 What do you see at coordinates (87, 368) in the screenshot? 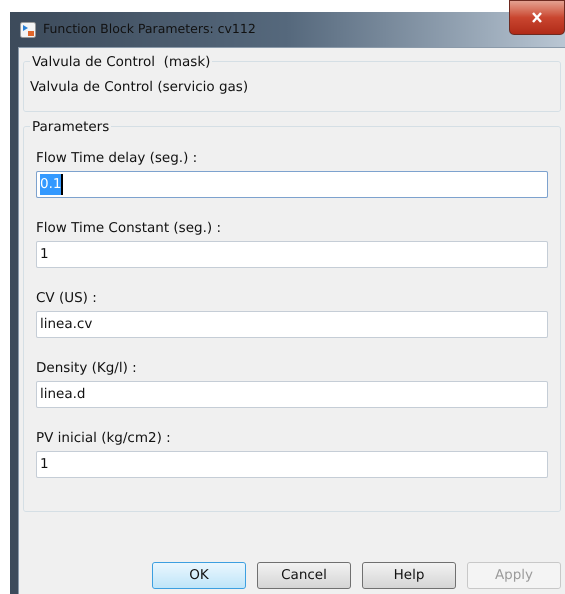
I see `field-label: Density (Kg/l) :` at bounding box center [87, 368].